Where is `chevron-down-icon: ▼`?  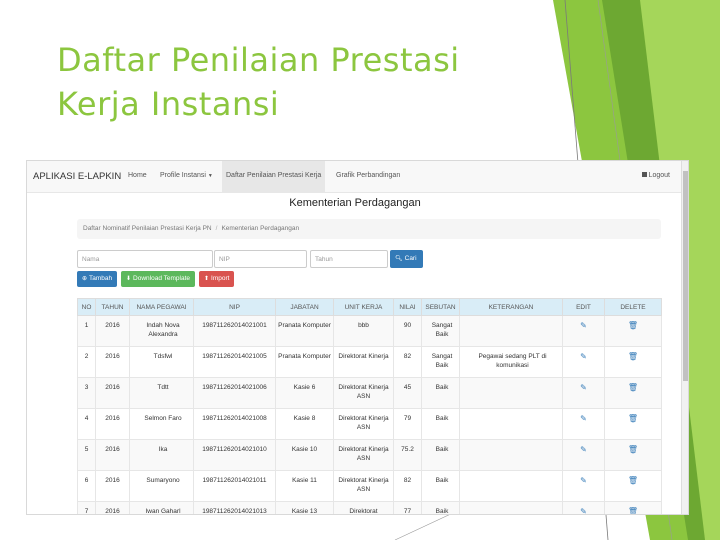 chevron-down-icon: ▼ is located at coordinates (210, 176).